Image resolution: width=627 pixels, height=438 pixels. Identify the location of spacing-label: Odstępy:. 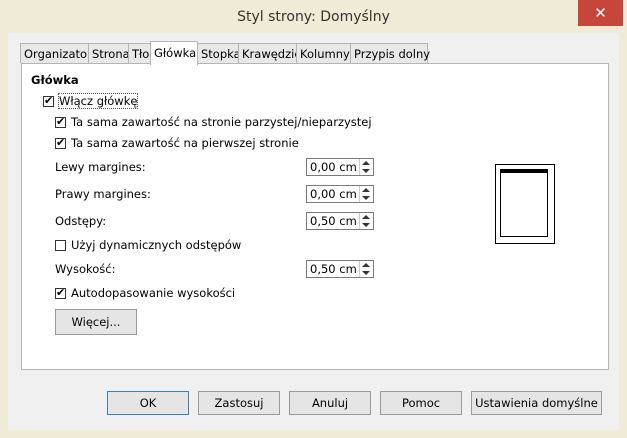
(81, 221).